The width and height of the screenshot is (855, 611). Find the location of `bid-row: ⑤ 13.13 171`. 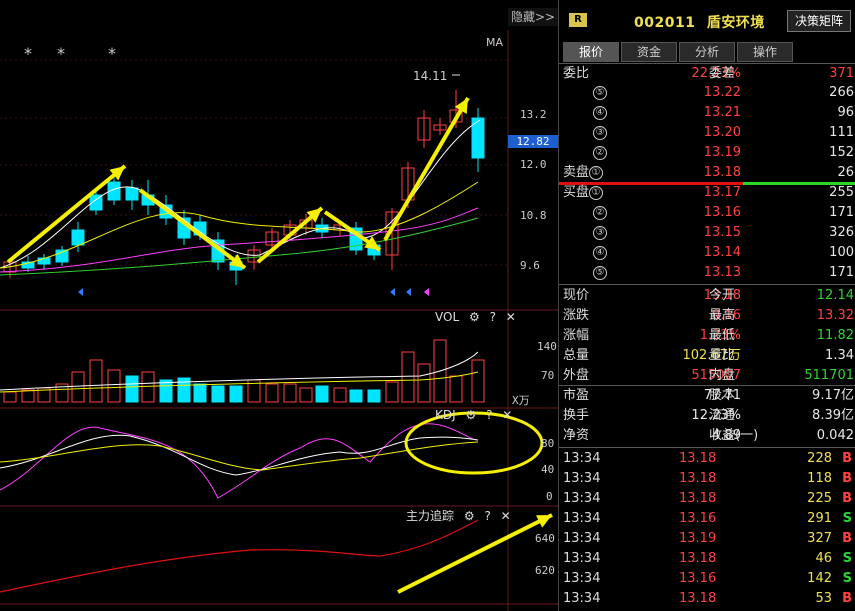

bid-row: ⑤ 13.13 171 is located at coordinates (707, 273).